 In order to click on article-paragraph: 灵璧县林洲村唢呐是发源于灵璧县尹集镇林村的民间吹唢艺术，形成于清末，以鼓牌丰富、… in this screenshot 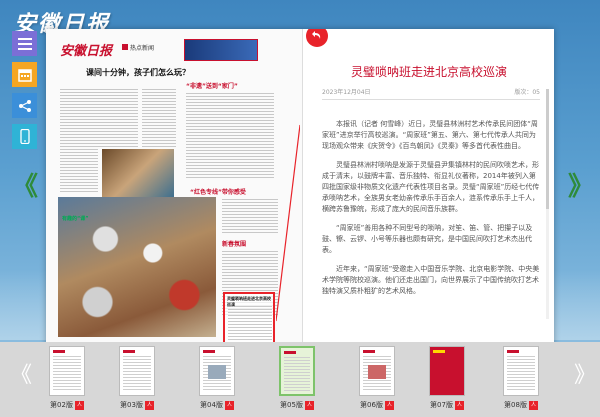, I will do `click(431, 187)`.